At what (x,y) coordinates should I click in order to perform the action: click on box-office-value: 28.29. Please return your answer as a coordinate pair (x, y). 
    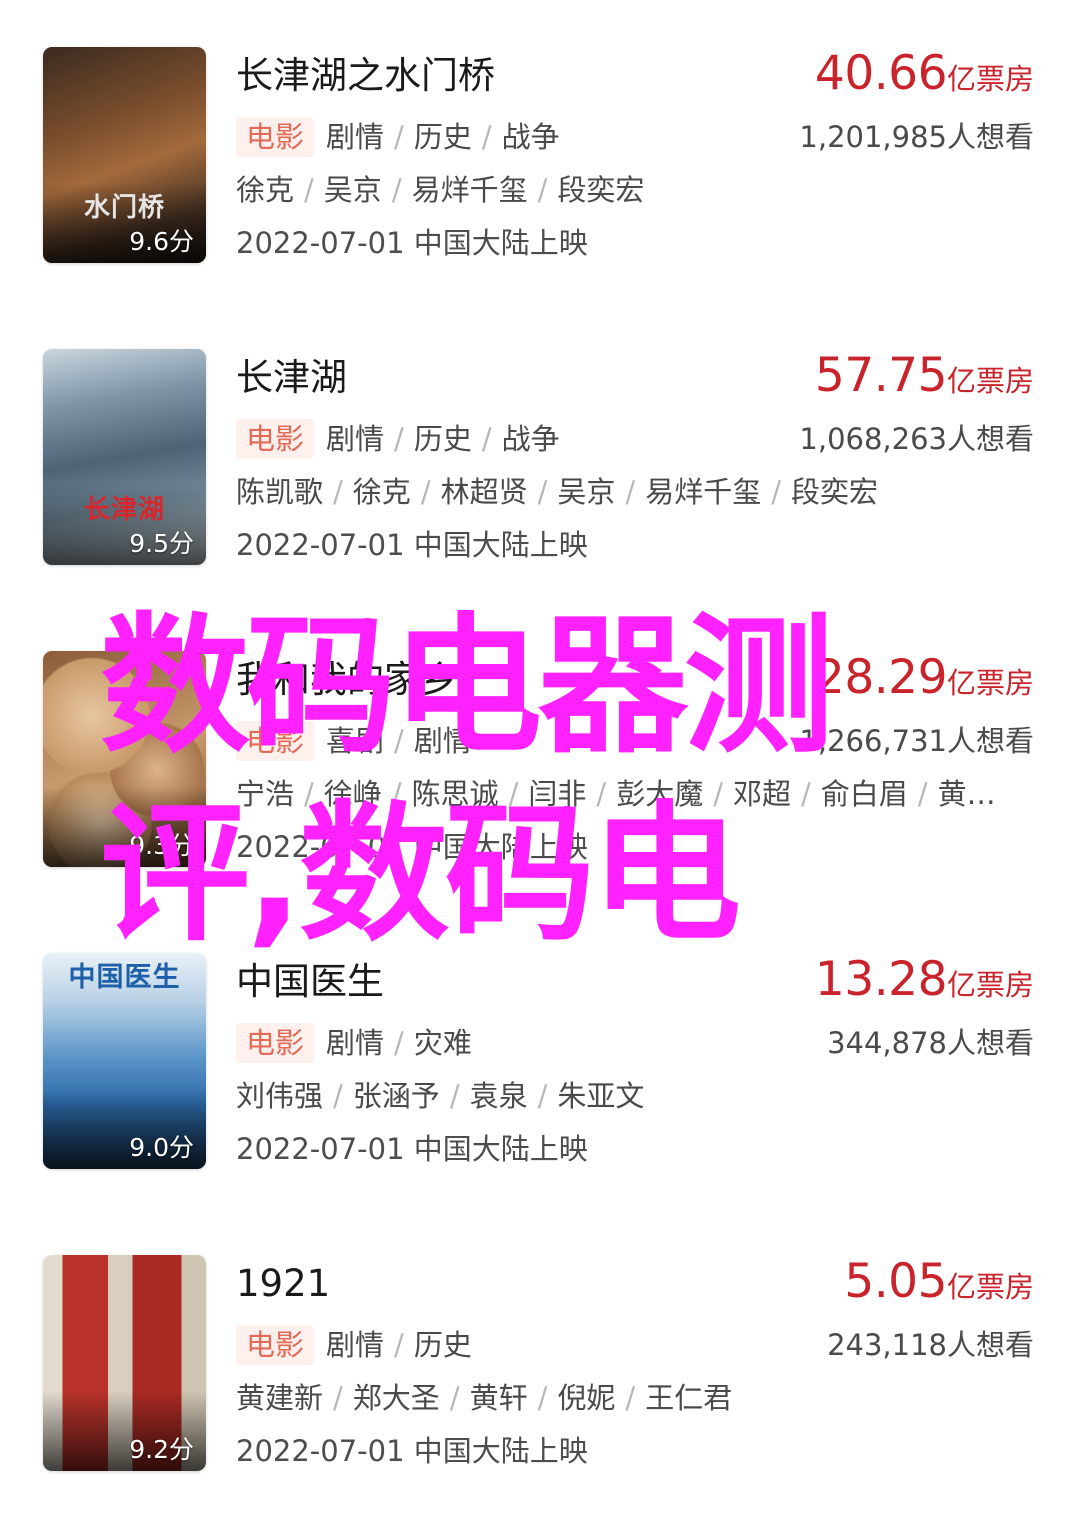
    Looking at the image, I should click on (881, 677).